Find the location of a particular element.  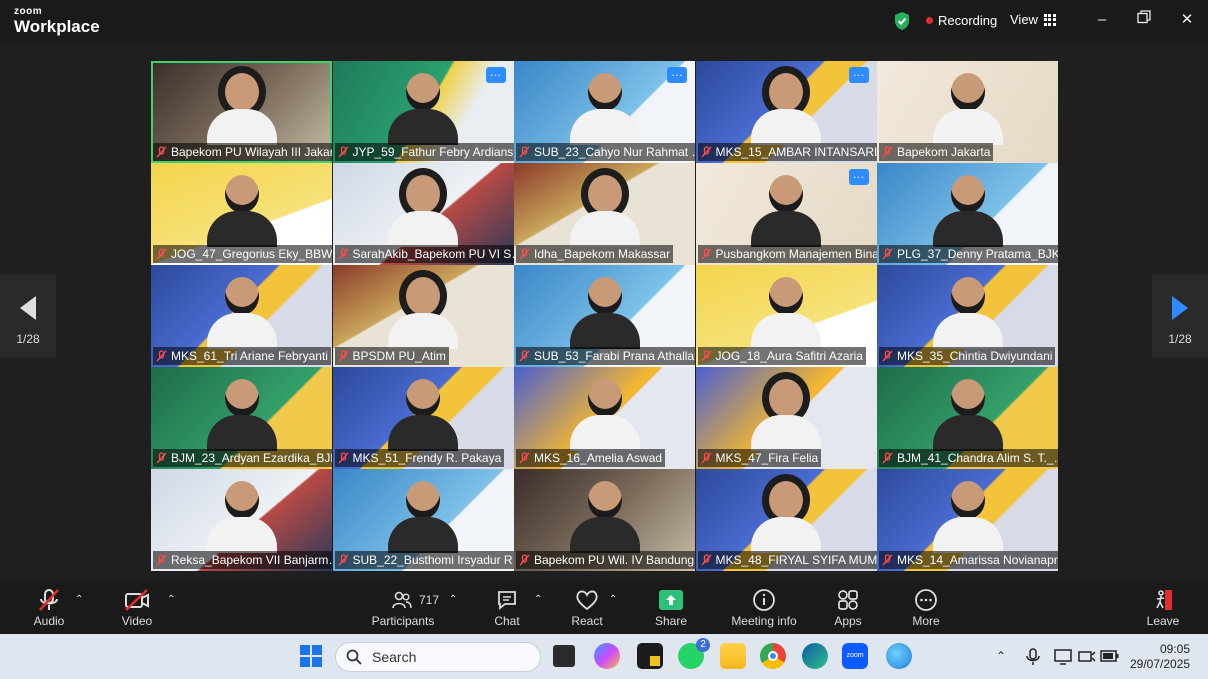

sticky-app-icon is located at coordinates (650, 656).